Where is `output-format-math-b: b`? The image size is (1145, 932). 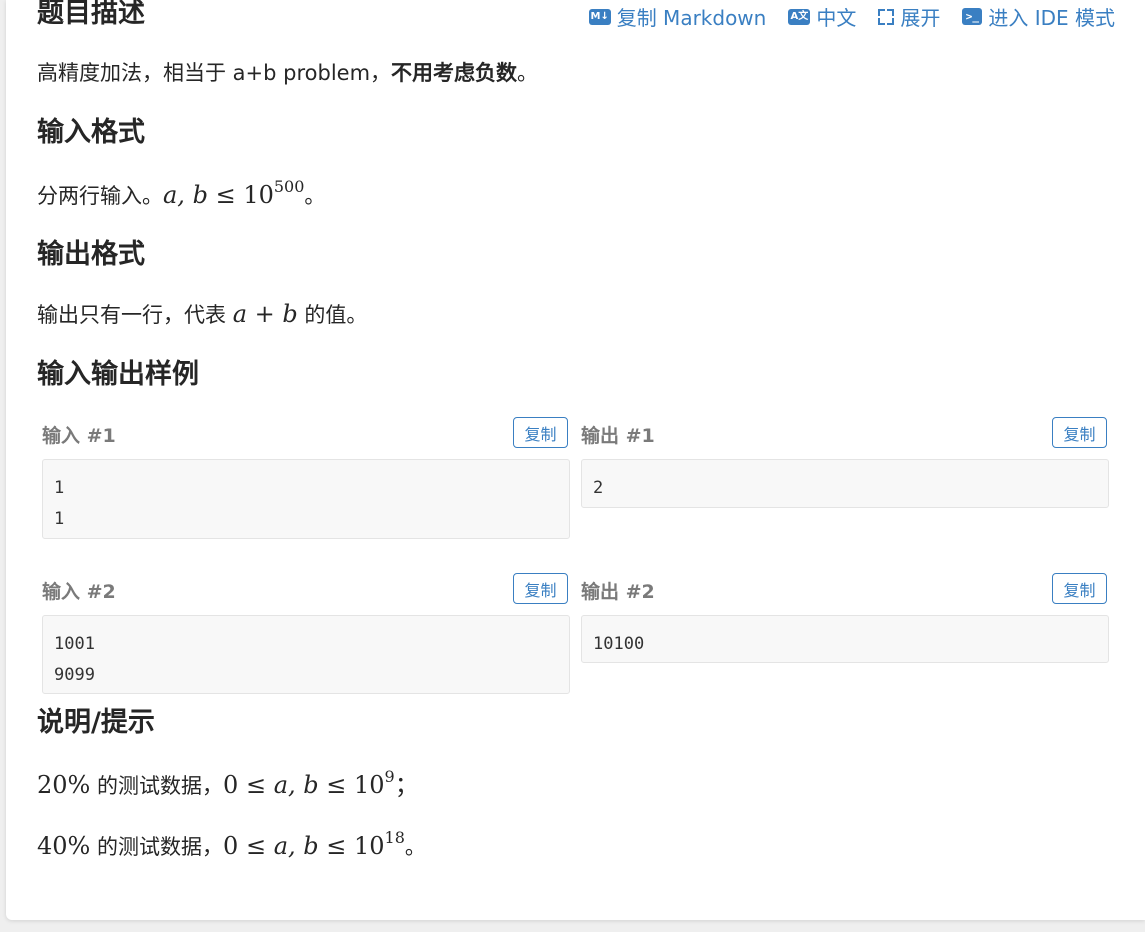
output-format-math-b: b is located at coordinates (290, 314).